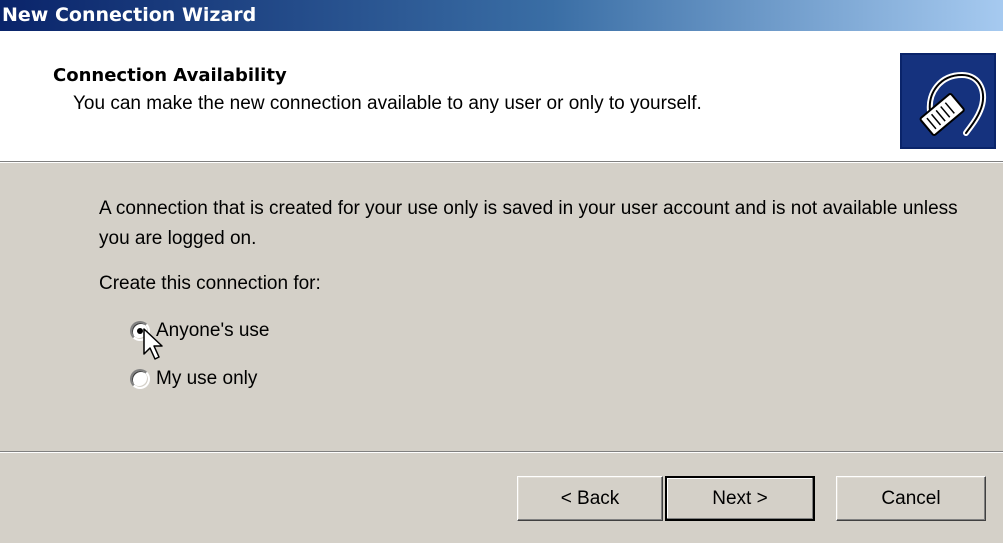 The height and width of the screenshot is (543, 1003). Describe the element at coordinates (501, 162) in the screenshot. I see `header-divider` at that location.